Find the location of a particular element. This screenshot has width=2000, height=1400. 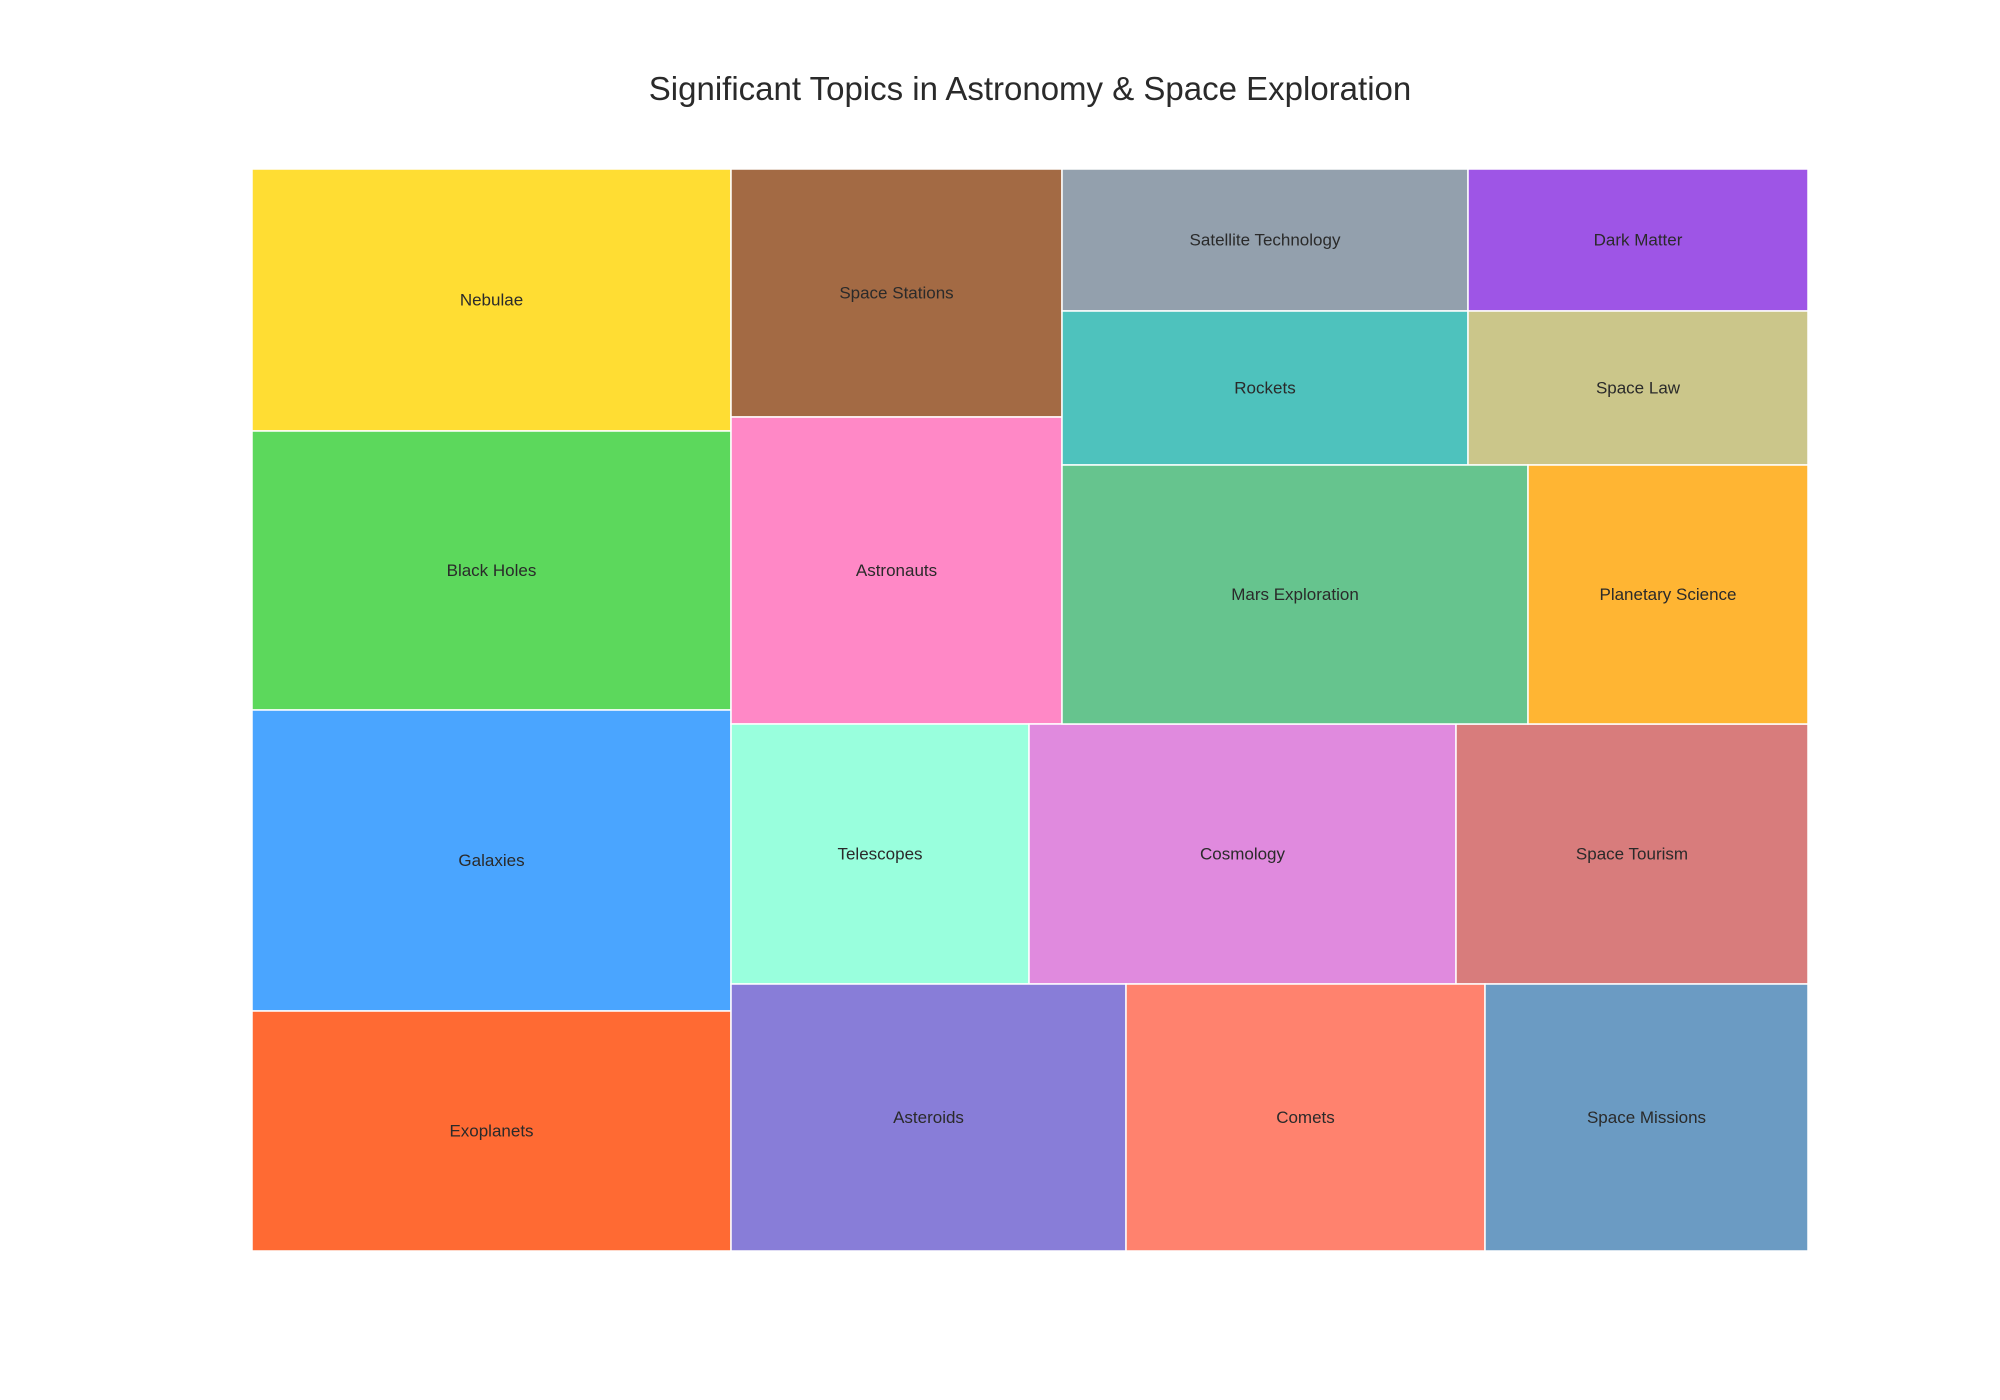

tile-label-comets: Comets is located at coordinates (1305, 1117).